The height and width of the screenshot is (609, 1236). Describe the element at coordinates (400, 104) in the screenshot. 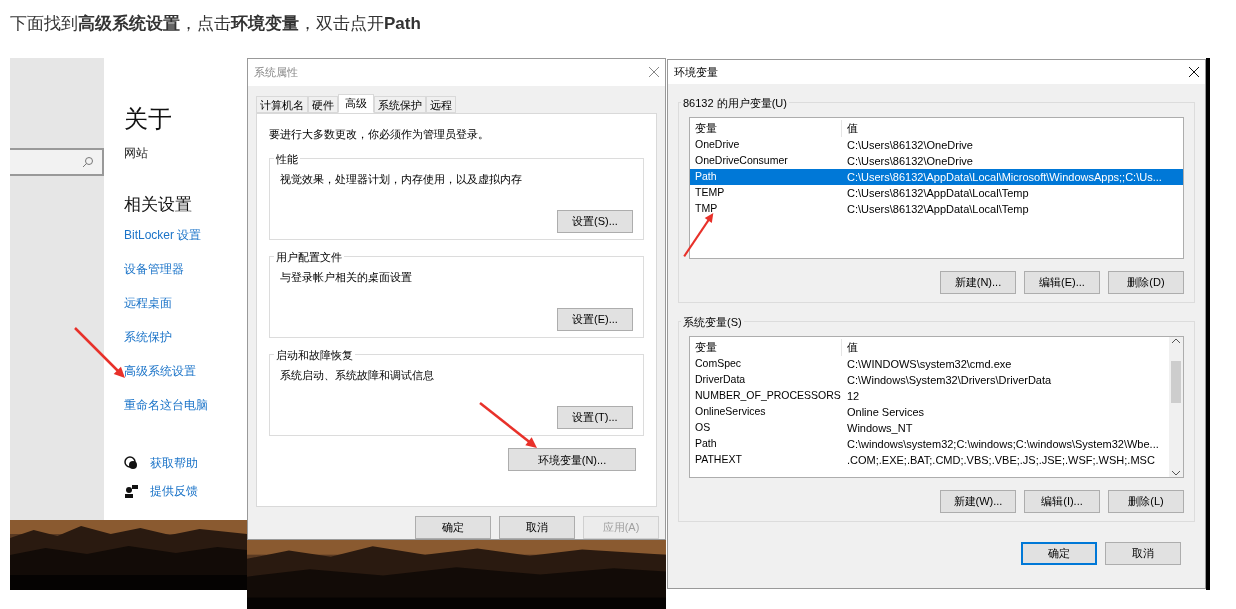

I see `tab: 系统保护` at that location.